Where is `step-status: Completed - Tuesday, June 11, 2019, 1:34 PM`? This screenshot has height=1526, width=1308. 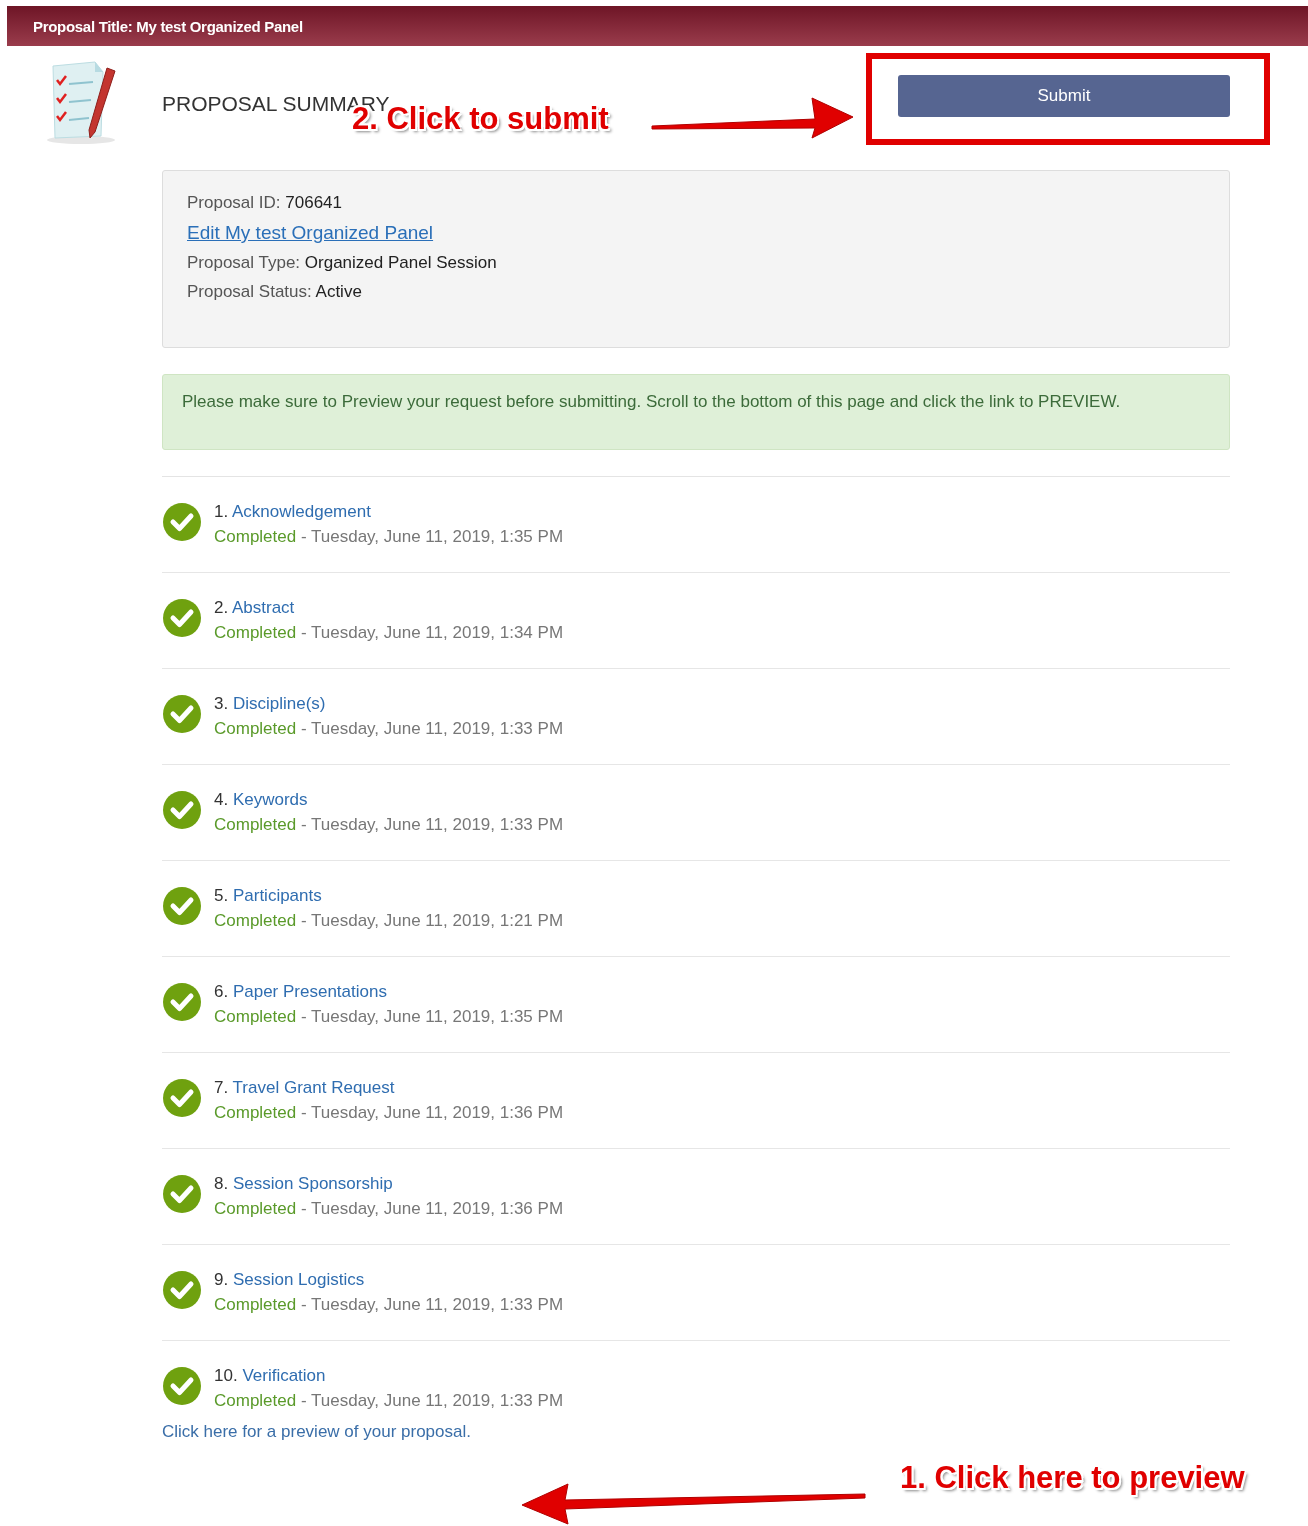
step-status: Completed - Tuesday, June 11, 2019, 1:34 PM is located at coordinates (389, 632).